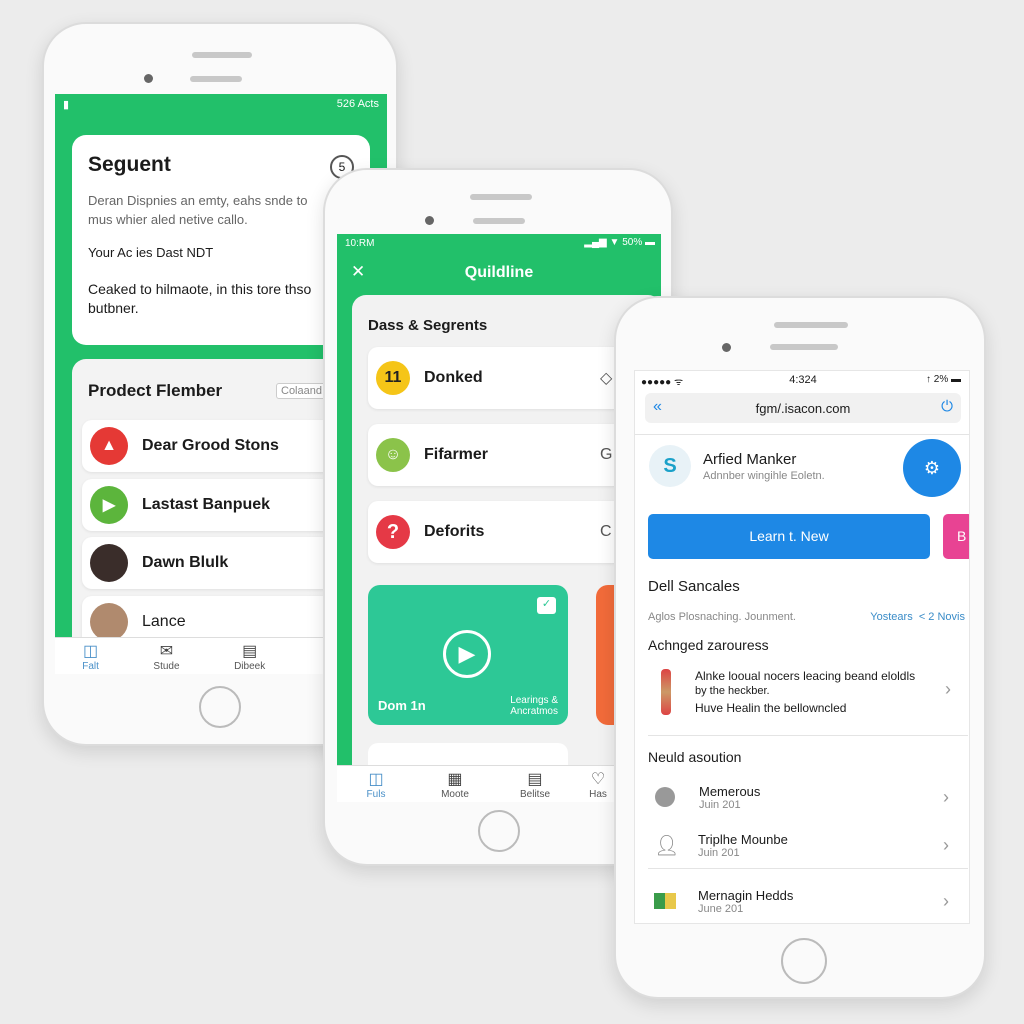  What do you see at coordinates (360, 243) in the screenshot?
I see `status-time: 10:RM` at bounding box center [360, 243].